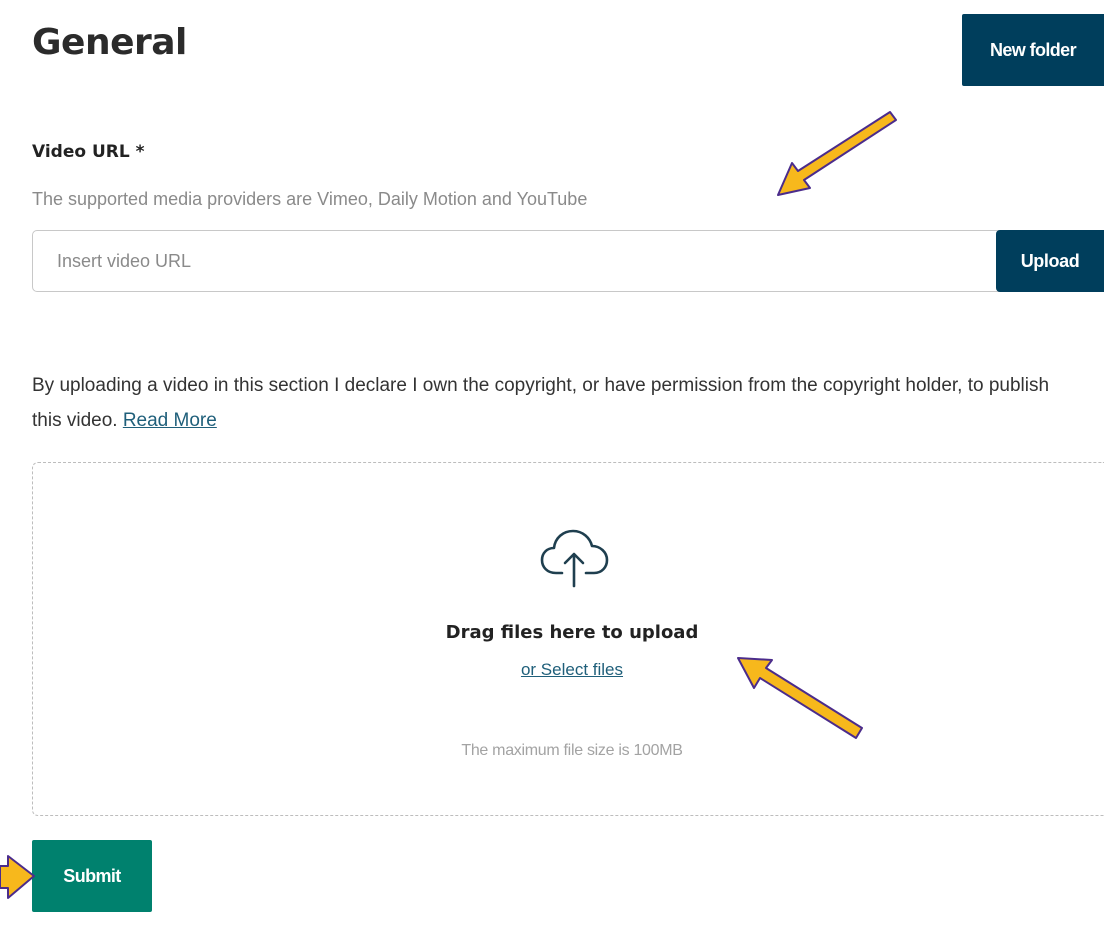 This screenshot has height=928, width=1104. Describe the element at coordinates (574, 558) in the screenshot. I see `cloud-upload-icon` at that location.